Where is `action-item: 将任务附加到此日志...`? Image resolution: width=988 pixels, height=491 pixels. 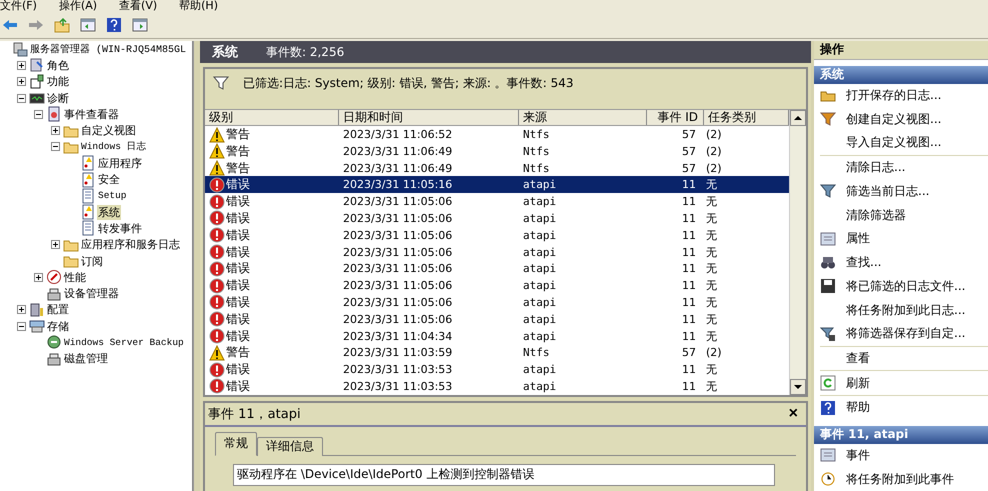 action-item: 将任务附加到此日志... is located at coordinates (901, 310).